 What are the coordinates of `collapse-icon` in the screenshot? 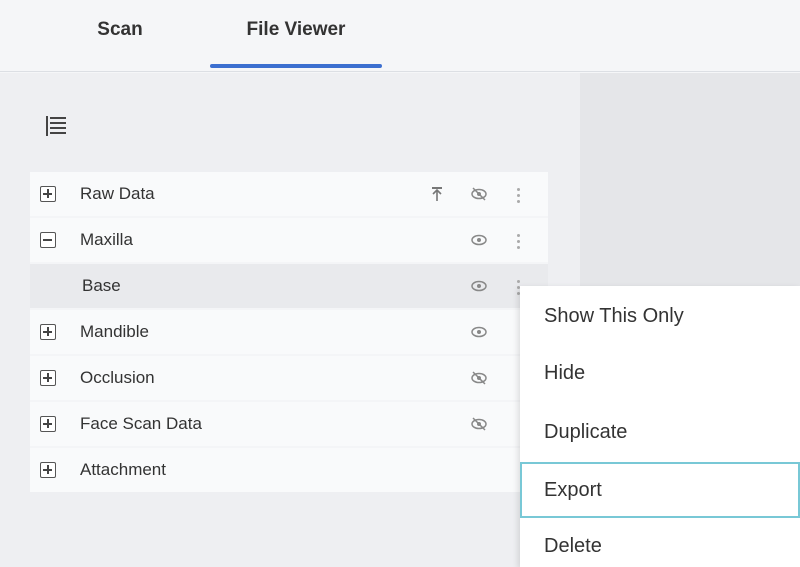 It's located at (48, 240).